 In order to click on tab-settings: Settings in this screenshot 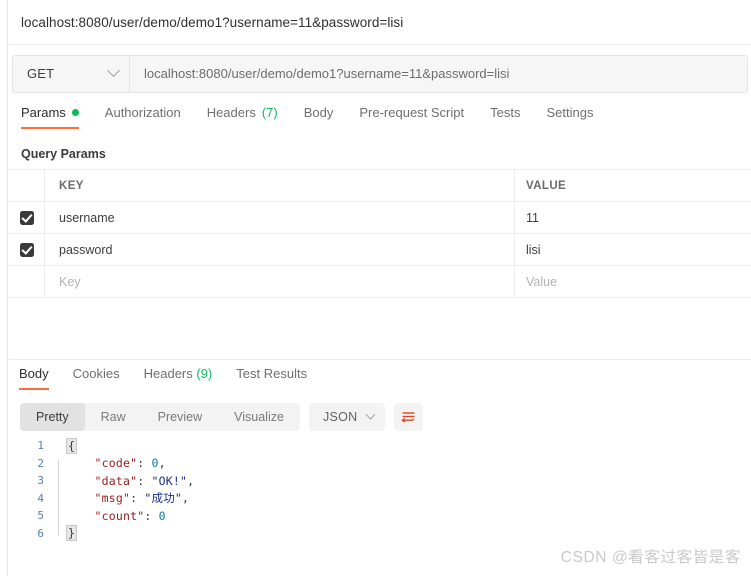, I will do `click(569, 116)`.